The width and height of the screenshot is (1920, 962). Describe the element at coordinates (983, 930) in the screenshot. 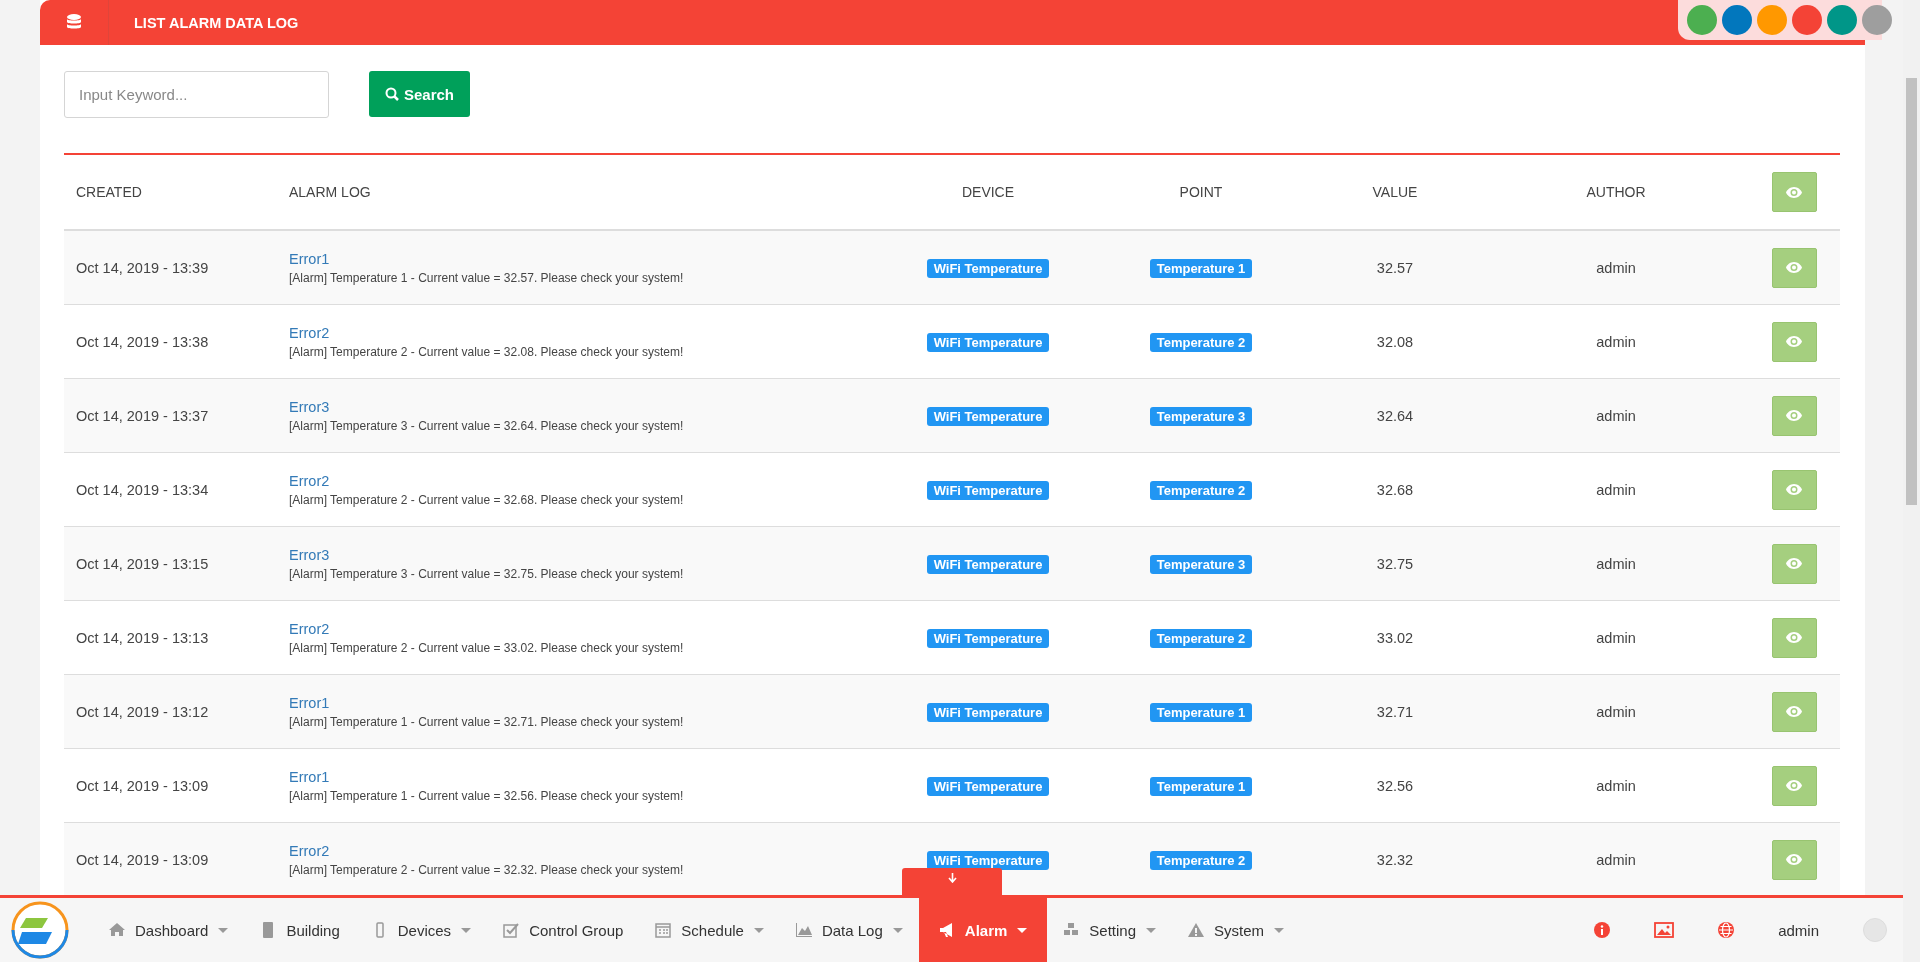

I see `nav-menu-item: Alarm` at that location.